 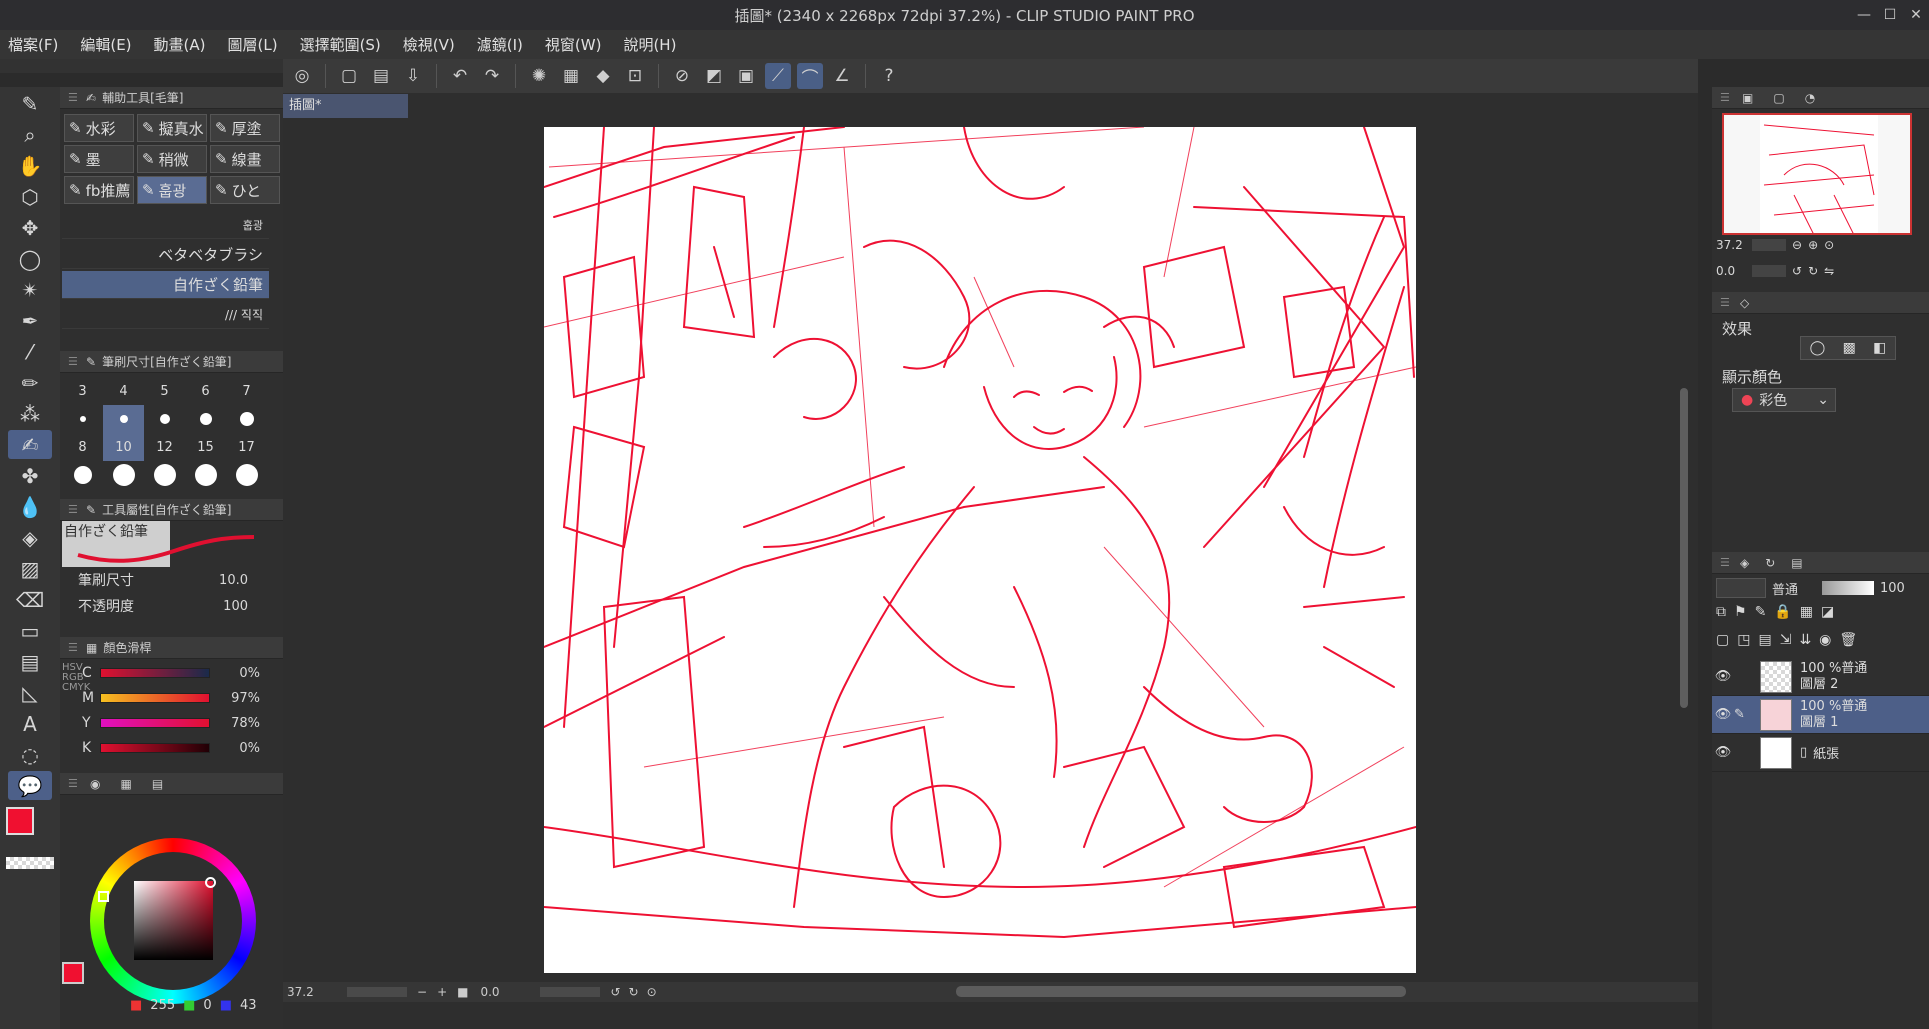 I want to click on transparent-color-swatch, so click(x=30, y=863).